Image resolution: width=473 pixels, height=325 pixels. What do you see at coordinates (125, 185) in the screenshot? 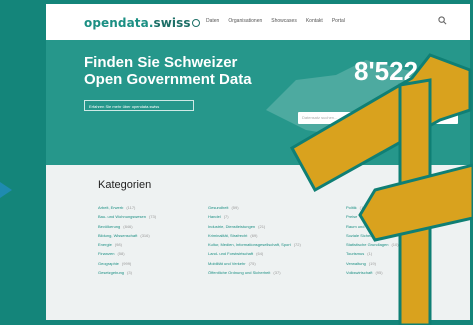
I see `categories-heading: Kategorien` at bounding box center [125, 185].